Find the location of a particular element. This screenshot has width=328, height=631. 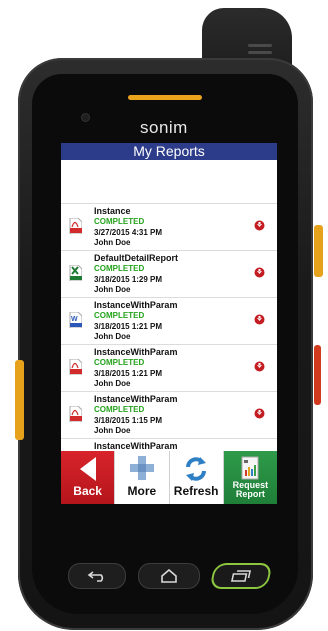

side-button-left is located at coordinates (19, 400).